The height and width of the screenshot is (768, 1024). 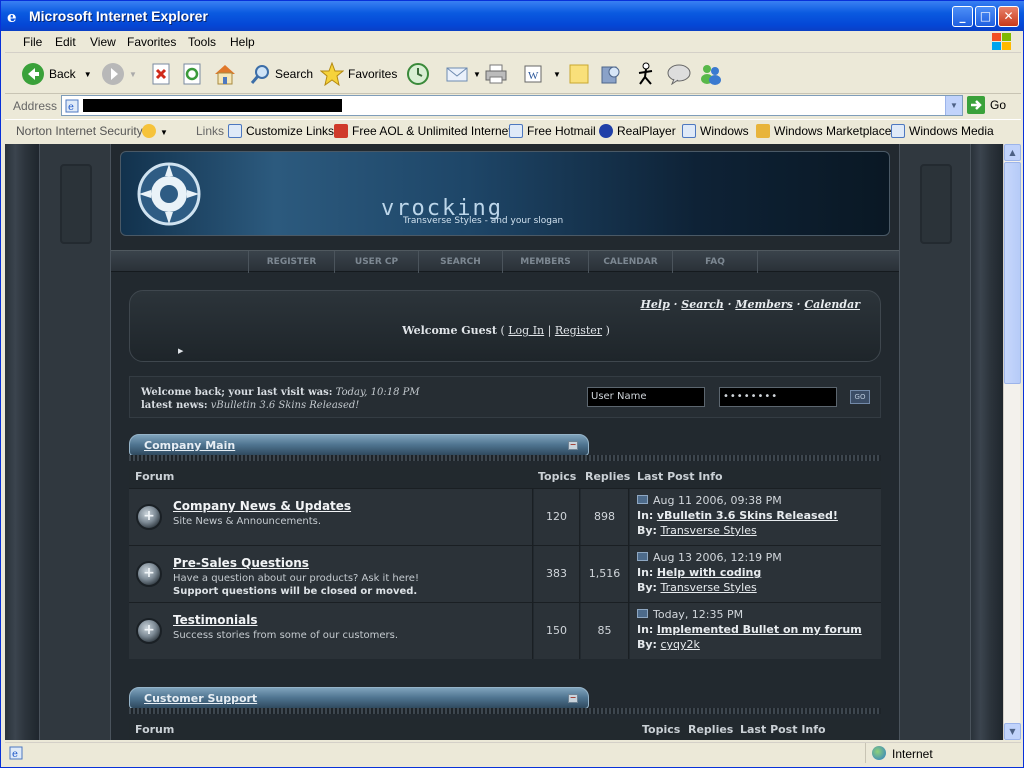 What do you see at coordinates (679, 644) in the screenshot?
I see `last-post-user-link: cyqy2k` at bounding box center [679, 644].